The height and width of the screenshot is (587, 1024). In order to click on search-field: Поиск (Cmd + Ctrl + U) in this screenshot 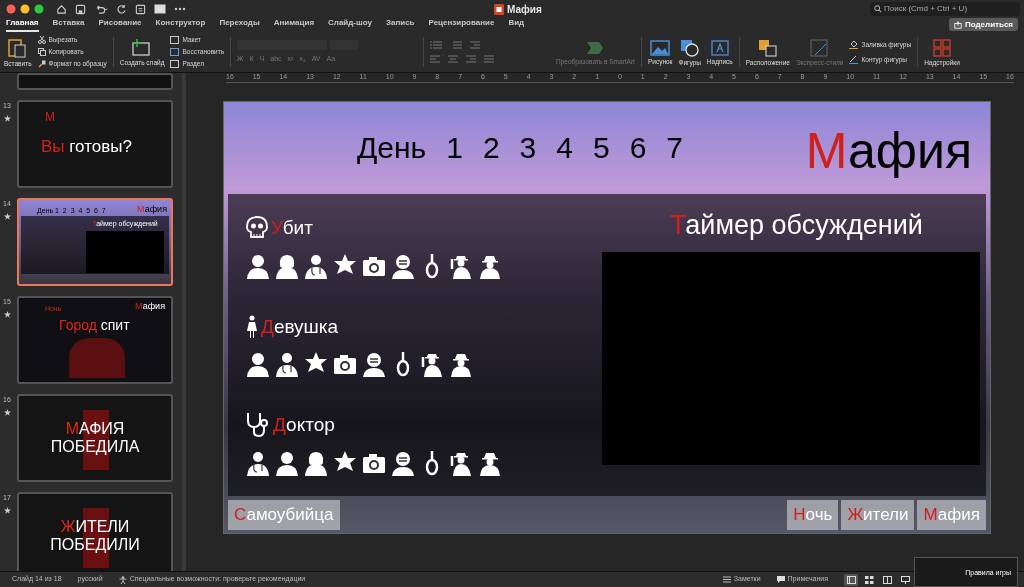, I will do `click(945, 9)`.